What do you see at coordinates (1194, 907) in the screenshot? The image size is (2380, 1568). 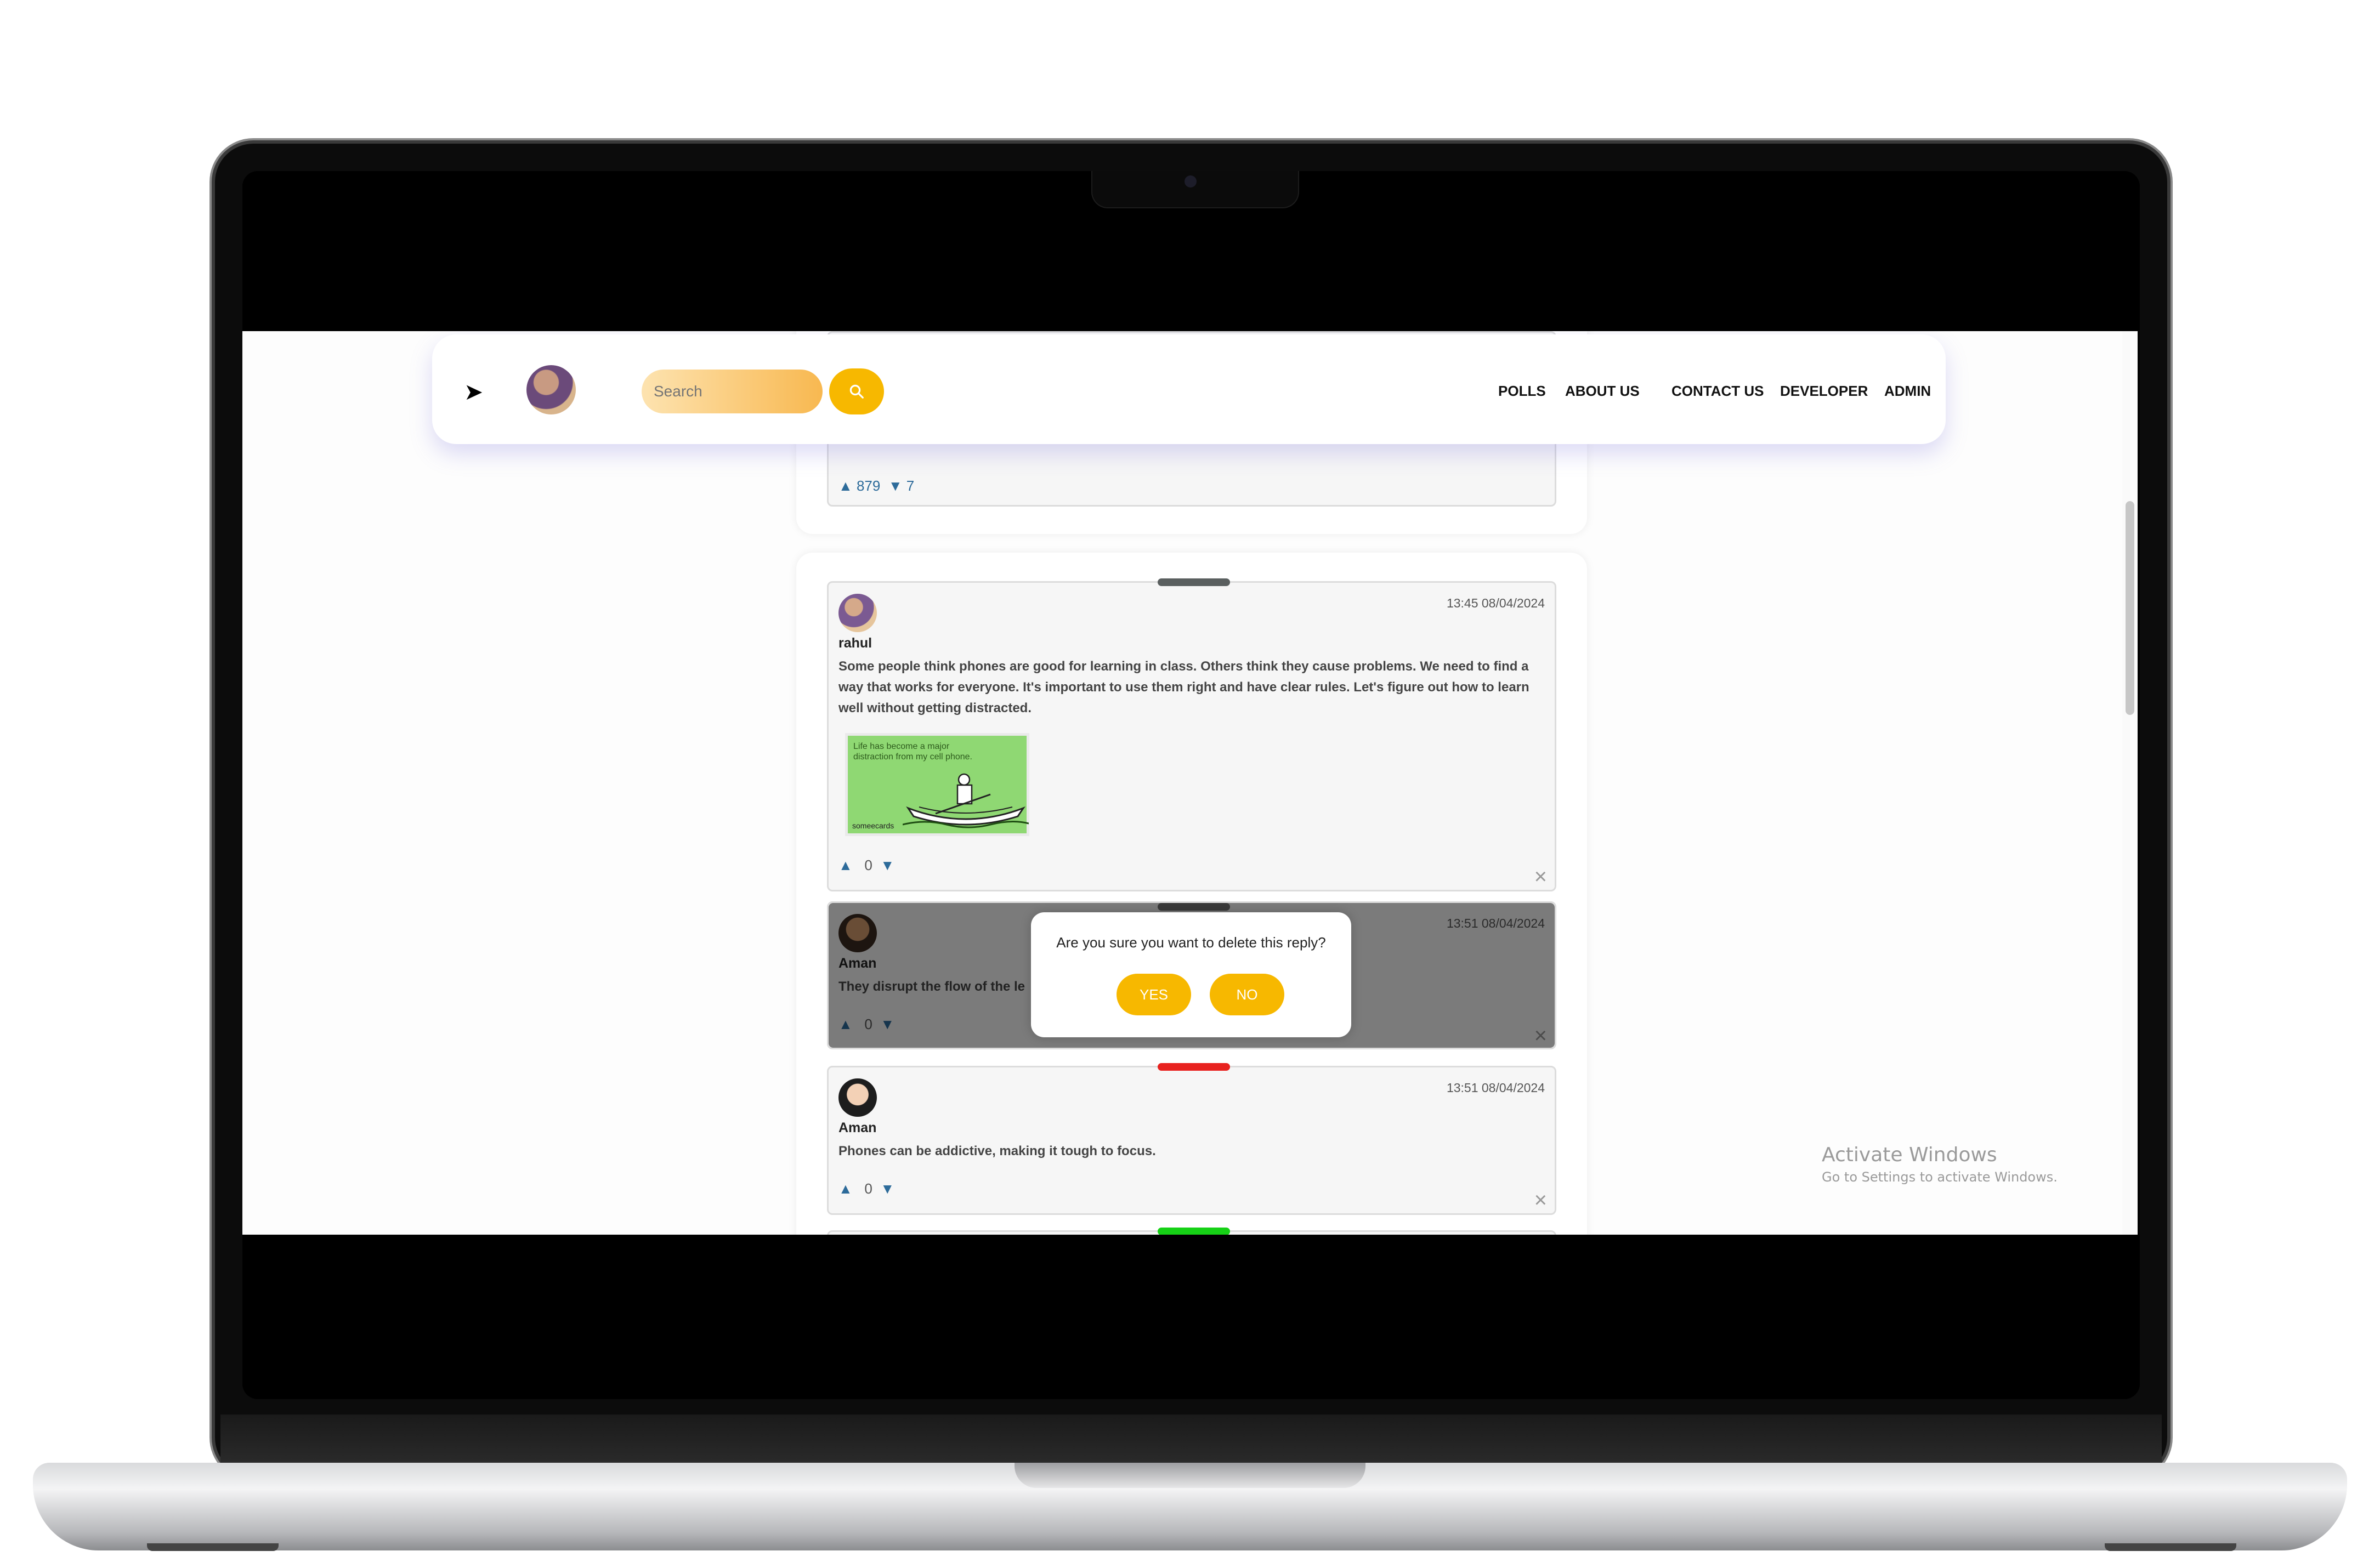 I see `drag-handle-dark` at bounding box center [1194, 907].